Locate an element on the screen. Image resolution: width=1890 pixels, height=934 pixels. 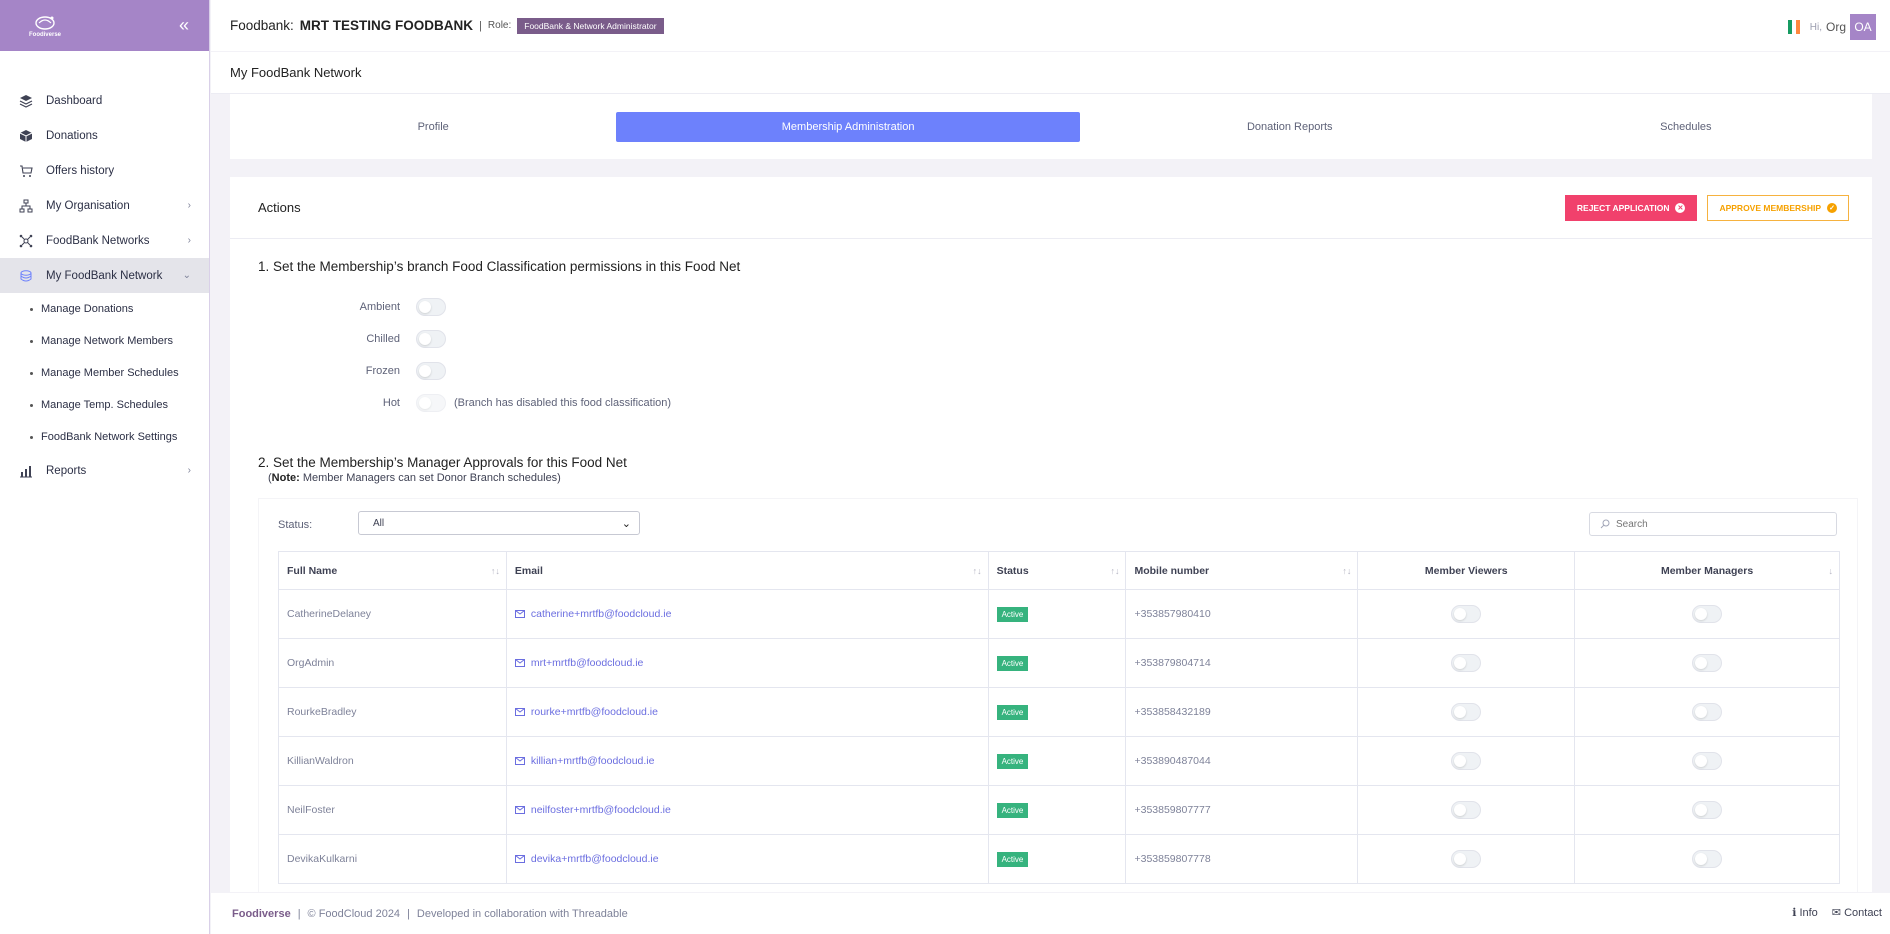
member-managers-cell is located at coordinates (1707, 663).